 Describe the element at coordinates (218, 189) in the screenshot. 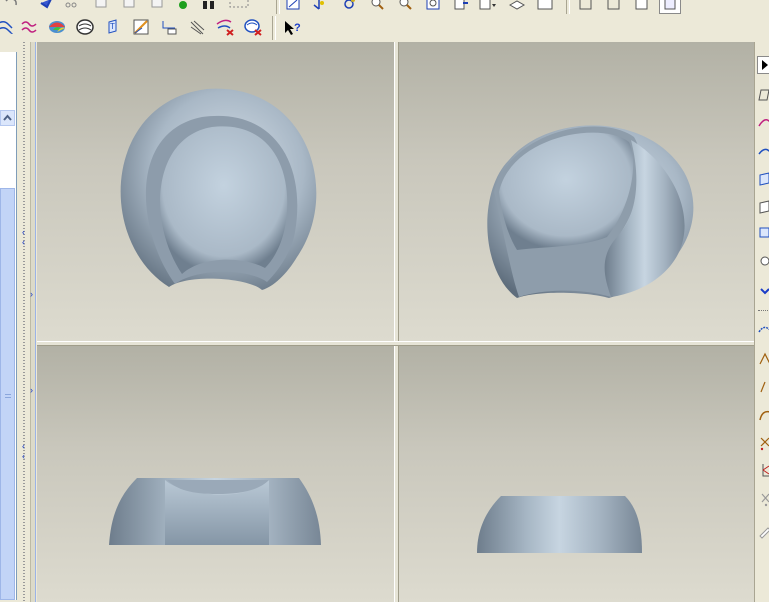

I see `model-front-view` at that location.